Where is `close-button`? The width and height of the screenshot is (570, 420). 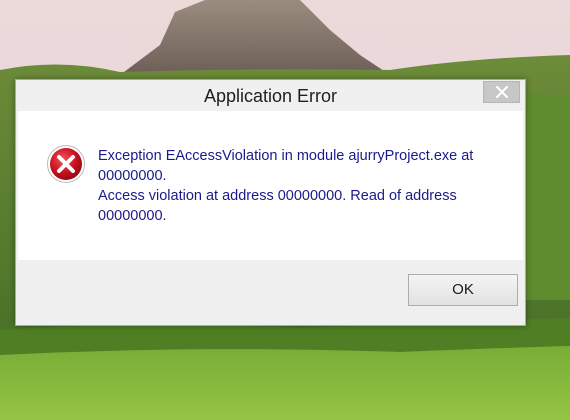
close-button is located at coordinates (501, 92).